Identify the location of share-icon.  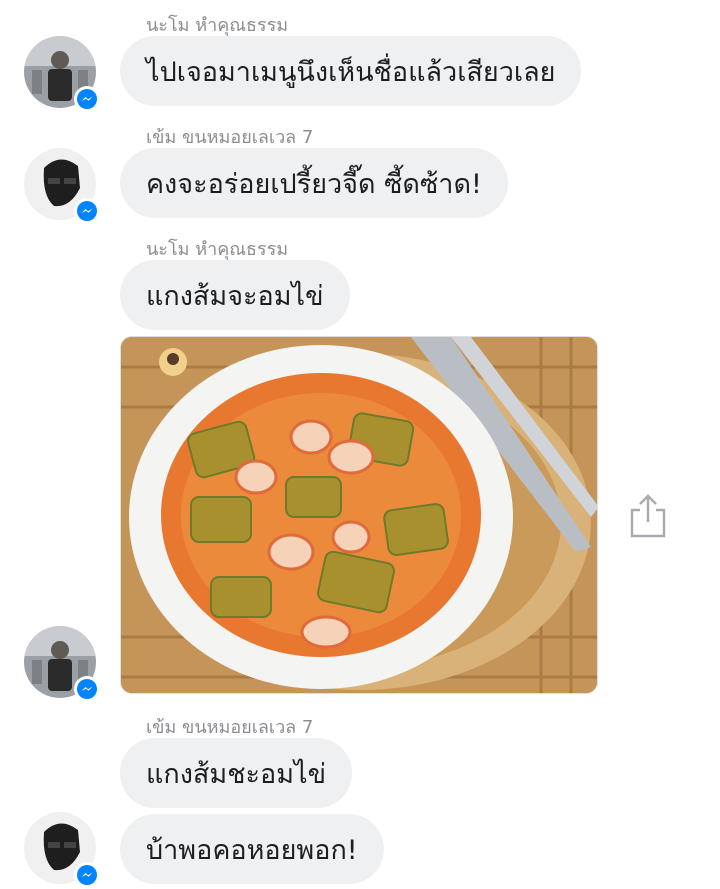
(648, 516).